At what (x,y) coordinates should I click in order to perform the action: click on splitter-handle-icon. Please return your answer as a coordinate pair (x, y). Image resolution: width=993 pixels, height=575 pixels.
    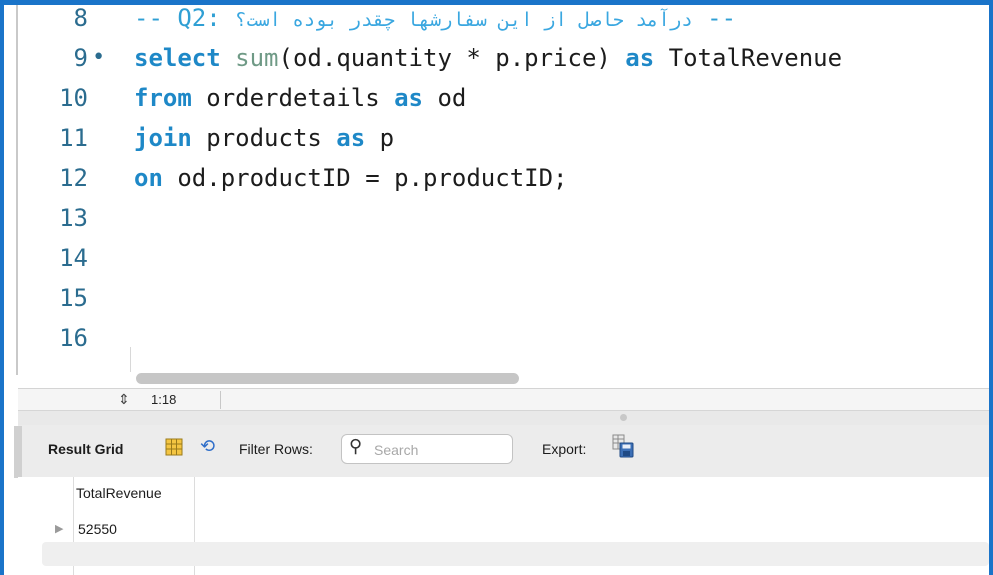
    Looking at the image, I should click on (623, 417).